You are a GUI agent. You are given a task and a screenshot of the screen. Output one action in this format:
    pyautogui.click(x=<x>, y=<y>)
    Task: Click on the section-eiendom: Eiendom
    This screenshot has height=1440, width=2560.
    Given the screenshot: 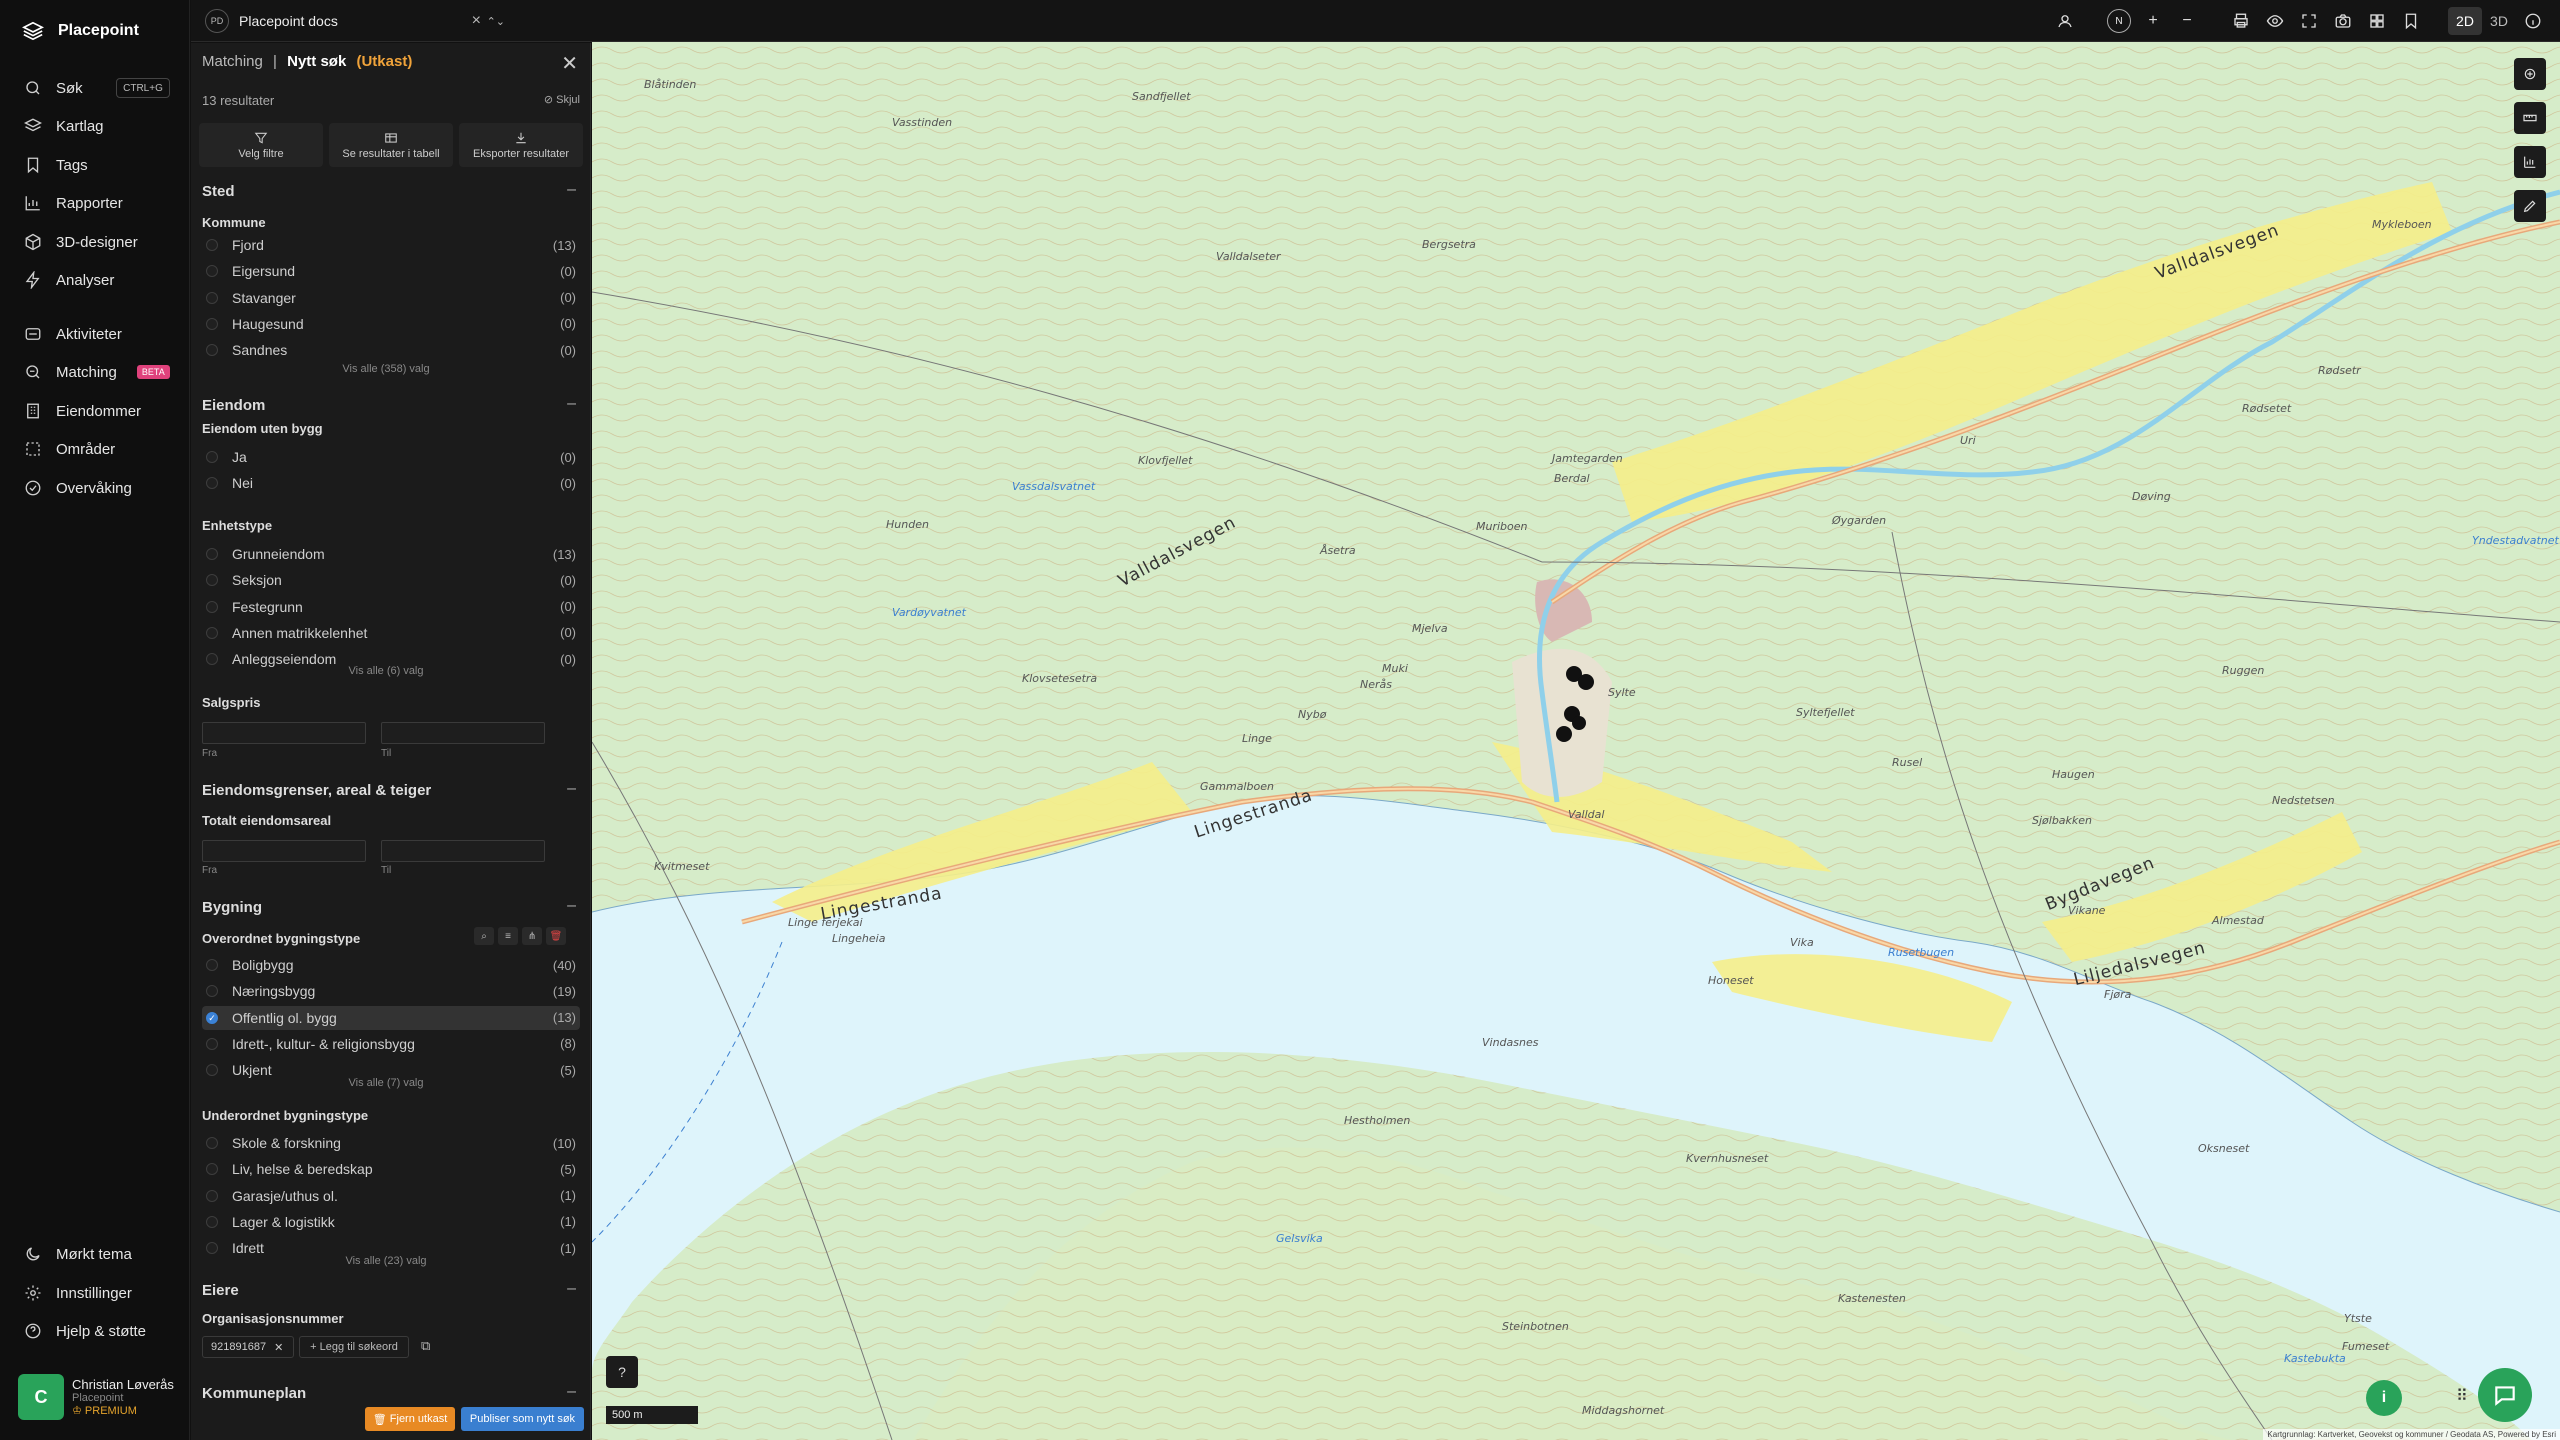 What is the action you would take?
    pyautogui.click(x=233, y=405)
    